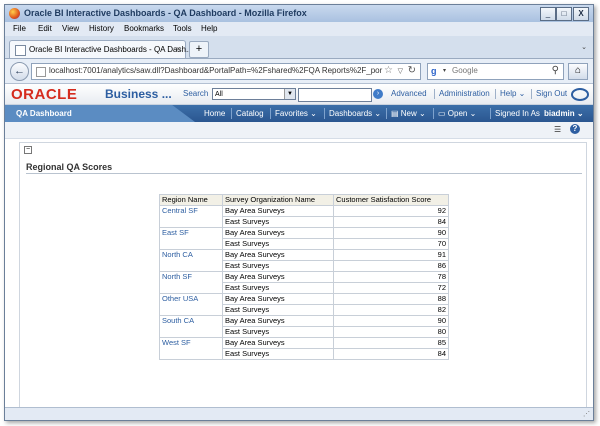 The height and width of the screenshot is (426, 600). I want to click on region-name-cell: Other USA, so click(191, 304).